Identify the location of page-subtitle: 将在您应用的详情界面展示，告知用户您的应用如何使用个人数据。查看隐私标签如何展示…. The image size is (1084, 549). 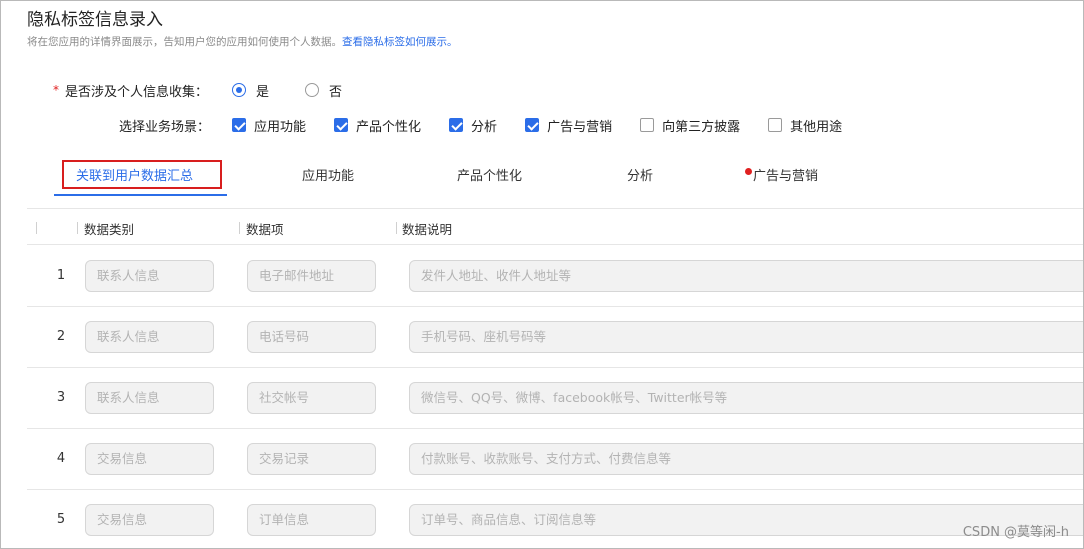
(242, 41).